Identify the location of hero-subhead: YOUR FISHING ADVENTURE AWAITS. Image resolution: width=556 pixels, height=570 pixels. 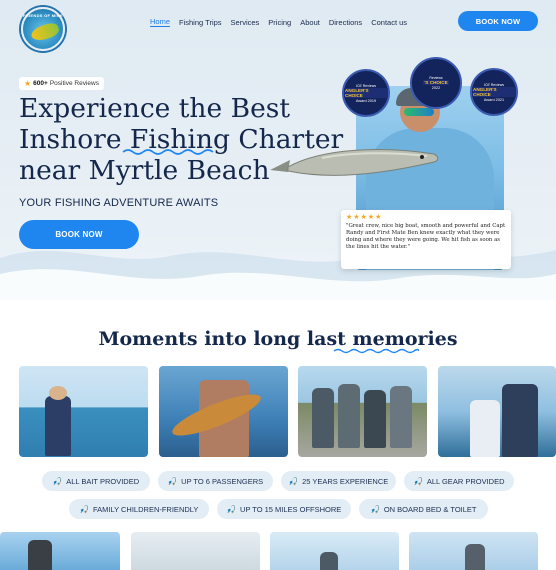
(119, 203).